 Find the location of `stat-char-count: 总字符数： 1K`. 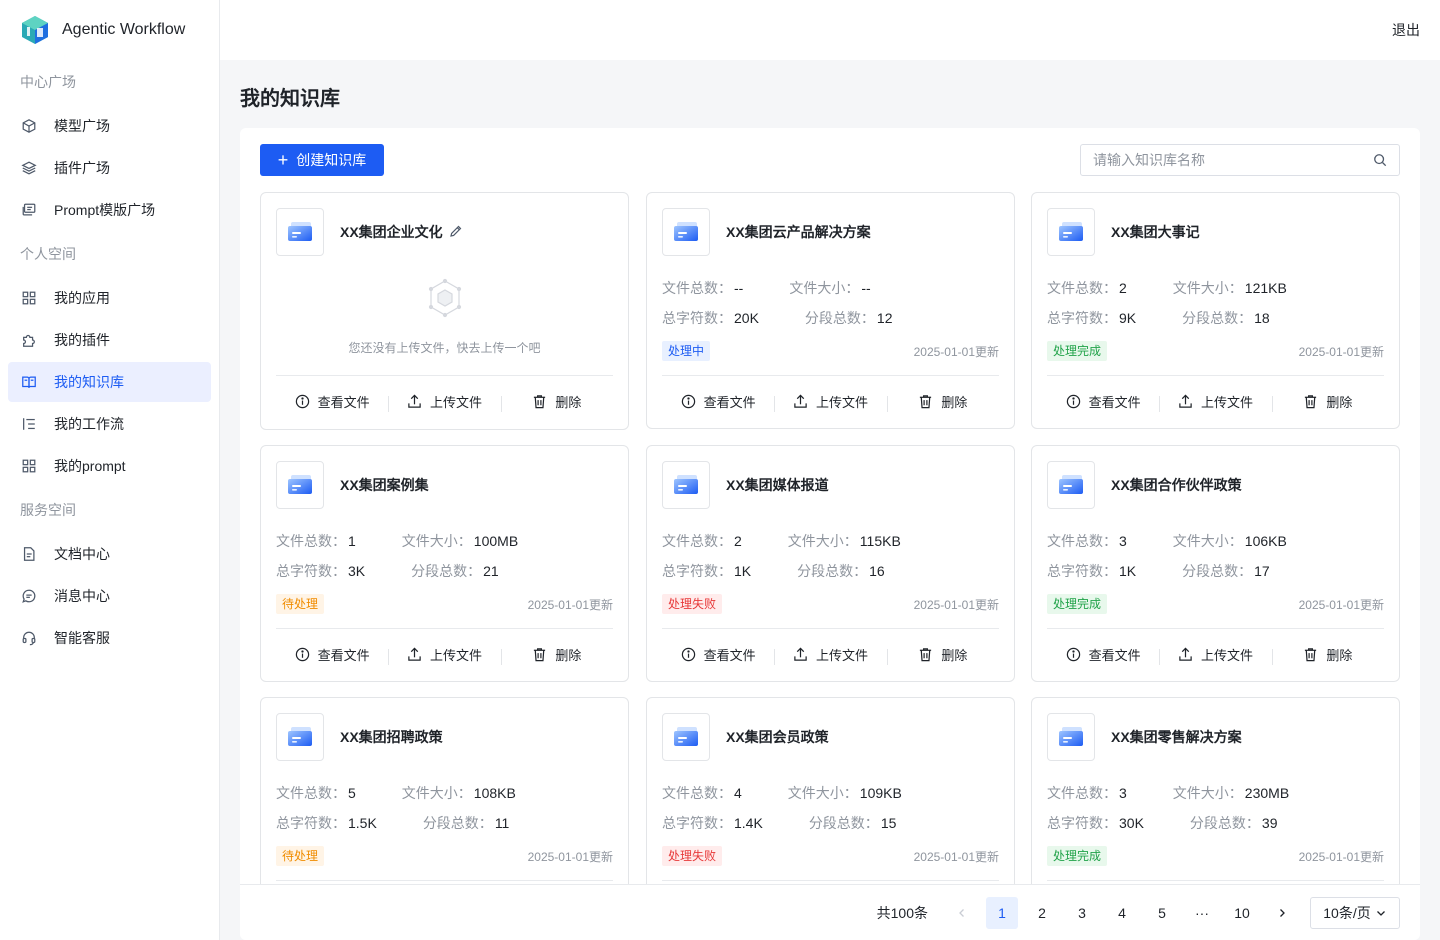

stat-char-count: 总字符数： 1K is located at coordinates (1091, 571).